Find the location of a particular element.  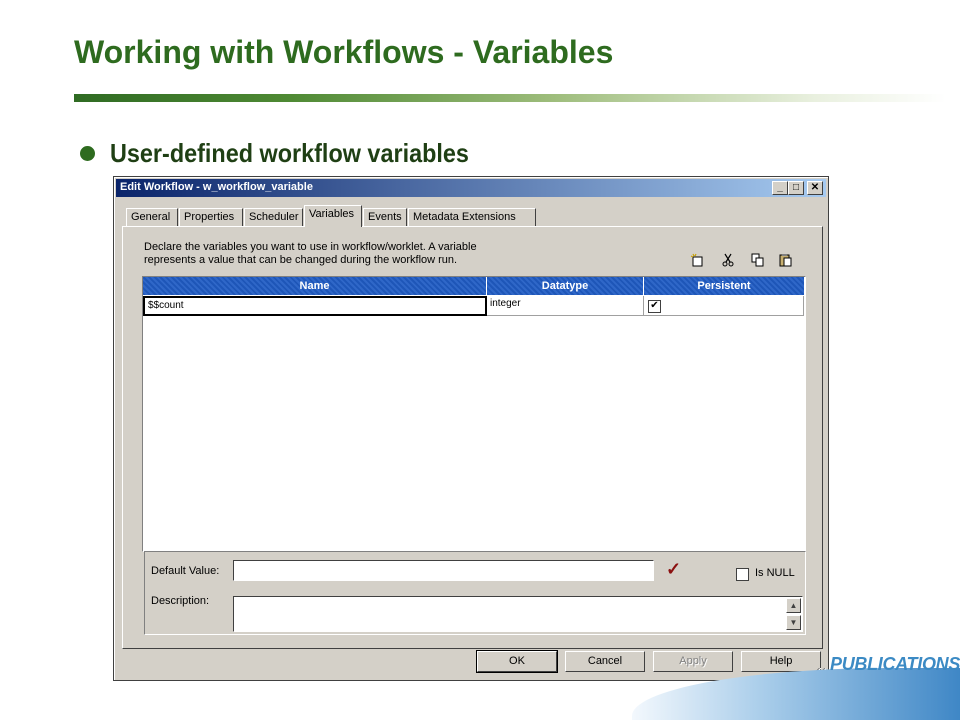

scroll-down-icon: ▼ is located at coordinates (793, 622).